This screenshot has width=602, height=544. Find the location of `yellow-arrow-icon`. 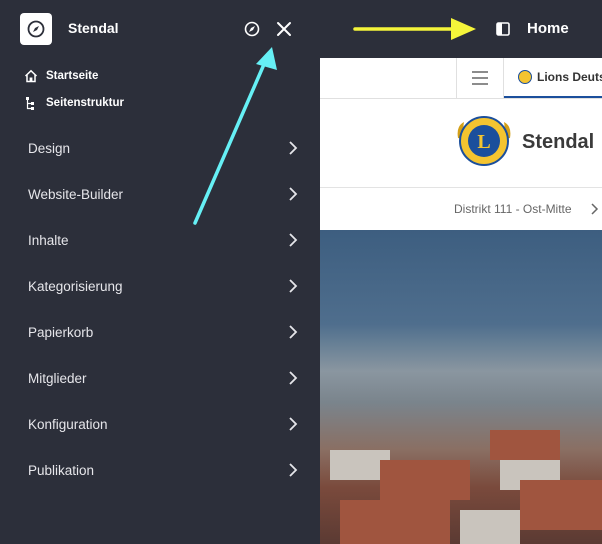

yellow-arrow-icon is located at coordinates (414, 29).